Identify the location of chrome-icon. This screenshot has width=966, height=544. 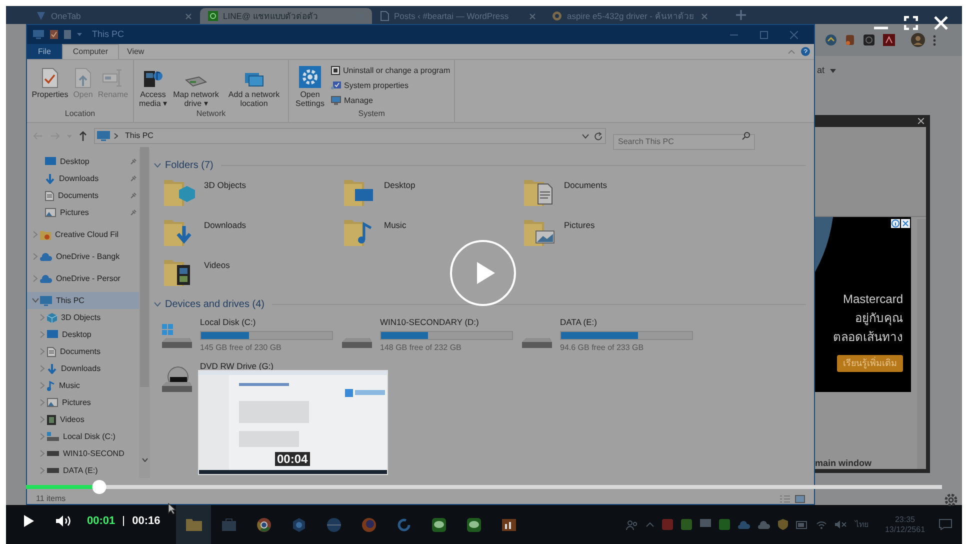
(263, 525).